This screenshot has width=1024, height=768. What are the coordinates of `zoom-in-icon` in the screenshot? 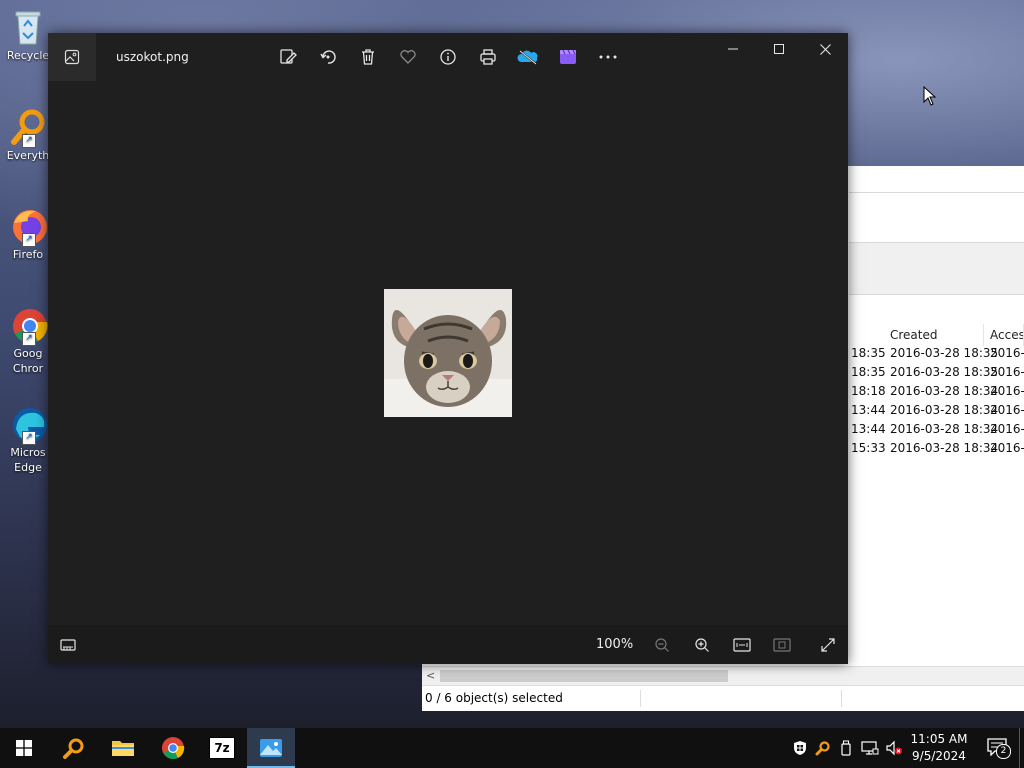 It's located at (702, 645).